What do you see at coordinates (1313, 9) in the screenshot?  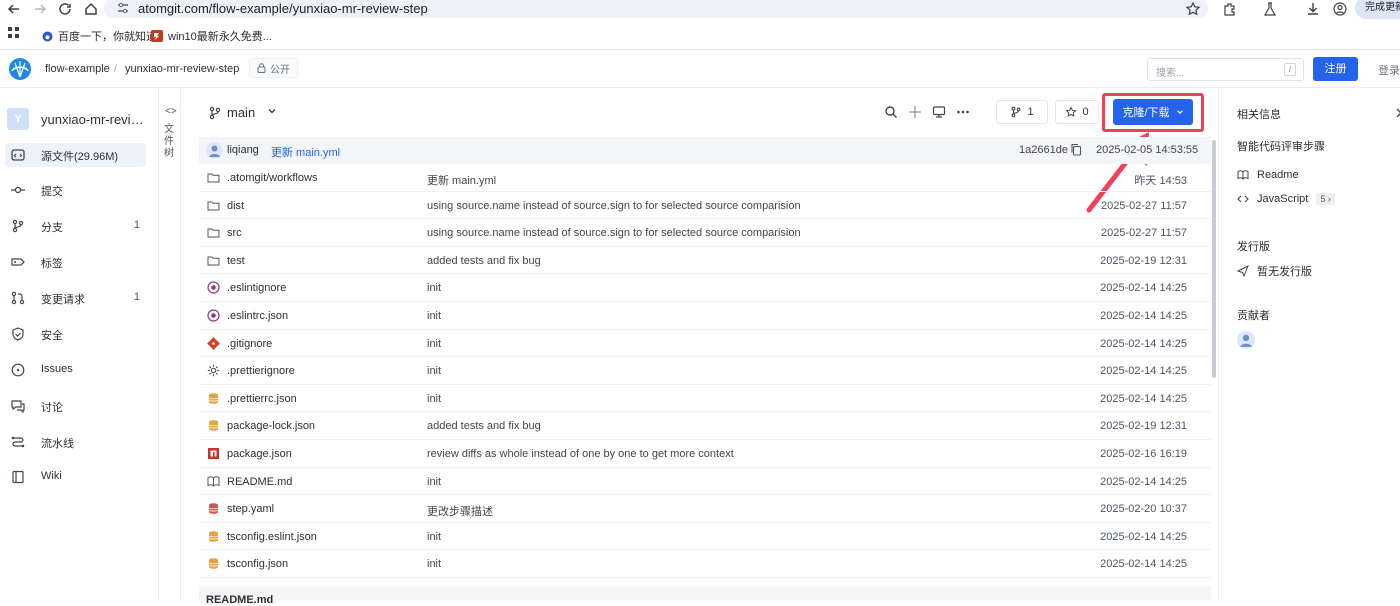 I see `download-icon` at bounding box center [1313, 9].